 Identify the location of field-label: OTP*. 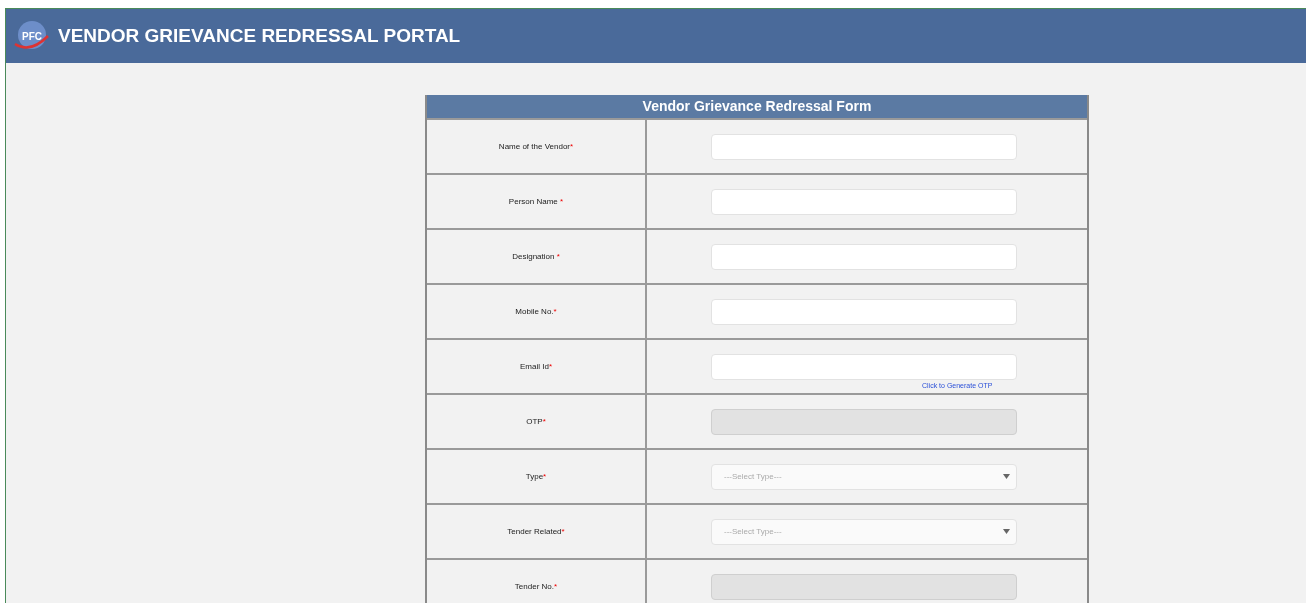
(536, 421).